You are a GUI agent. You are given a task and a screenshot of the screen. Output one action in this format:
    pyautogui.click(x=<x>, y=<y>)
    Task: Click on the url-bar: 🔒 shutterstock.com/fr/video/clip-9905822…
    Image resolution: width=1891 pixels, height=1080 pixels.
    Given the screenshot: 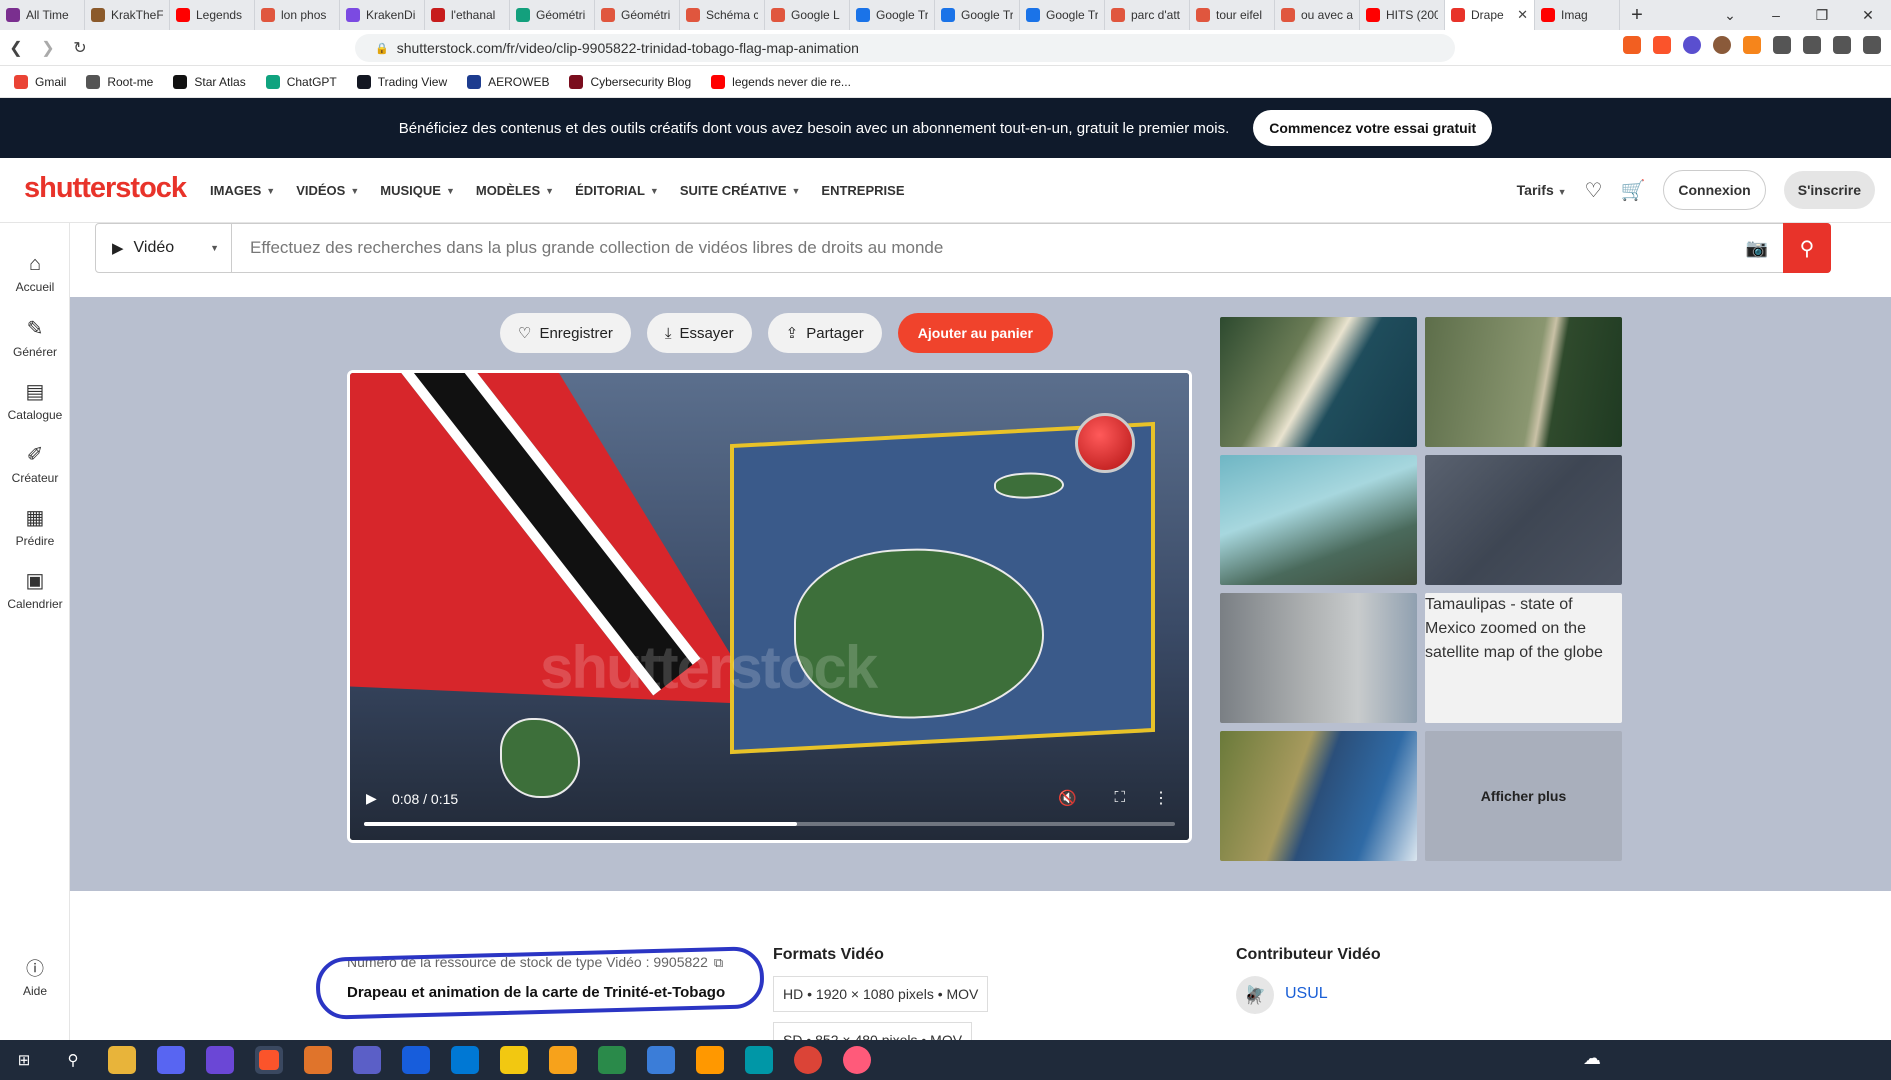 What is the action you would take?
    pyautogui.click(x=905, y=48)
    